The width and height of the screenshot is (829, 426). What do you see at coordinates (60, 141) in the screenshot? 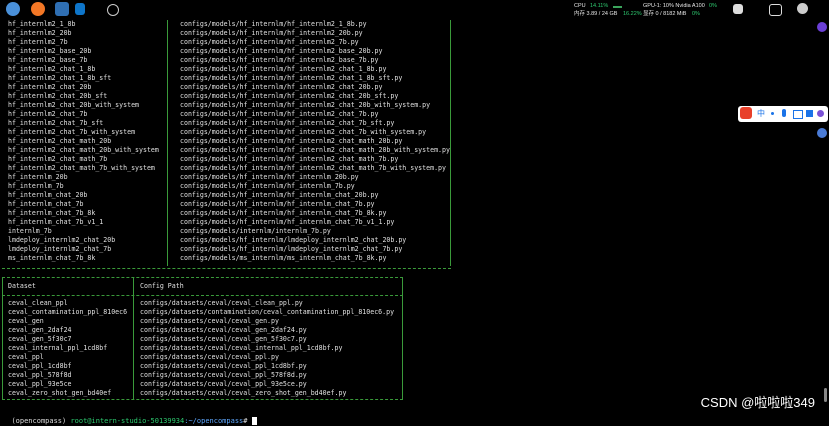
I see `model-name-cell: hf_internlm2_chat_math_20b` at bounding box center [60, 141].